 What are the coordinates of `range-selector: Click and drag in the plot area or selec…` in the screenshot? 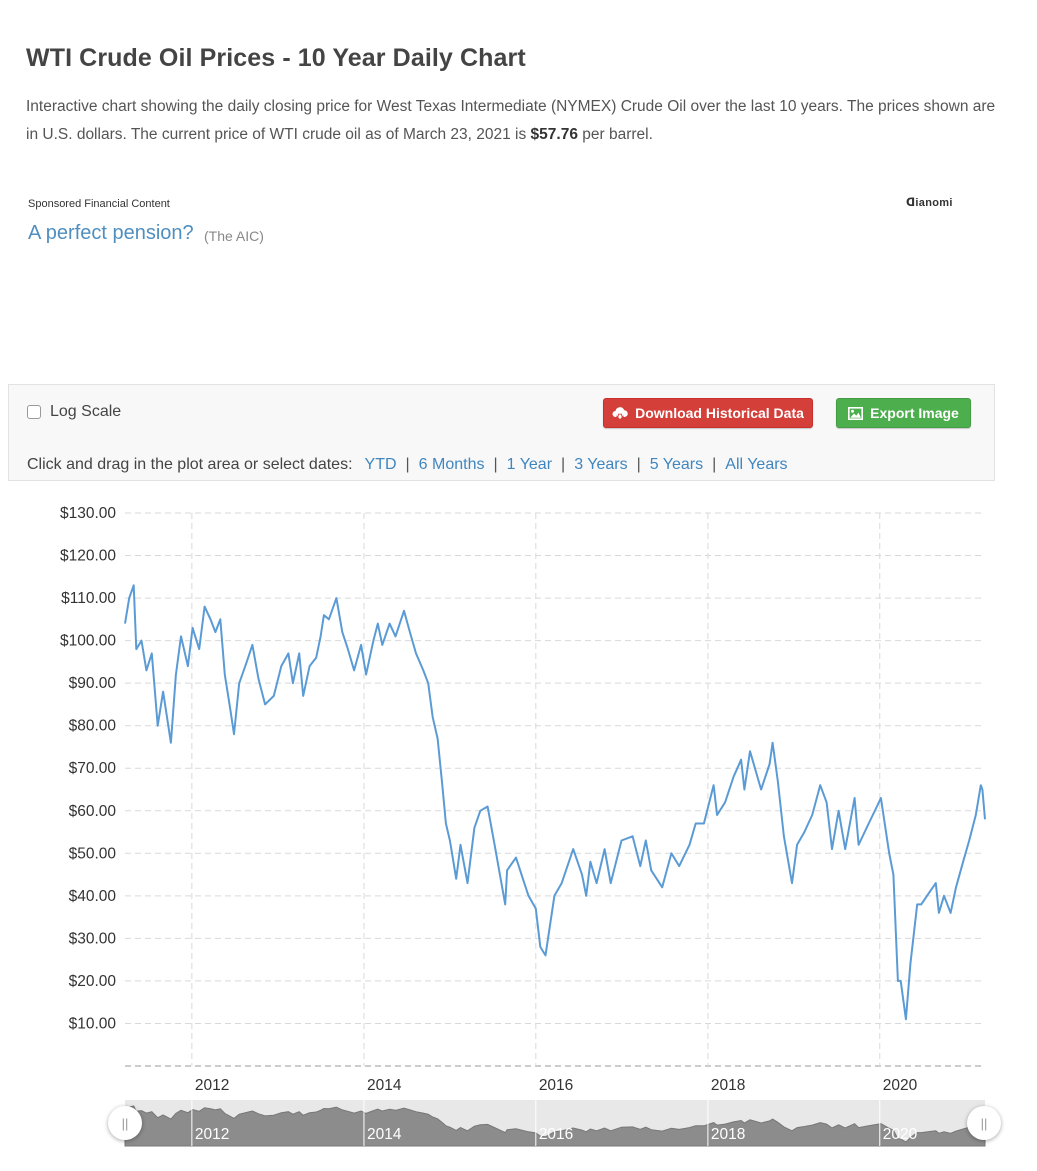 It's located at (407, 465).